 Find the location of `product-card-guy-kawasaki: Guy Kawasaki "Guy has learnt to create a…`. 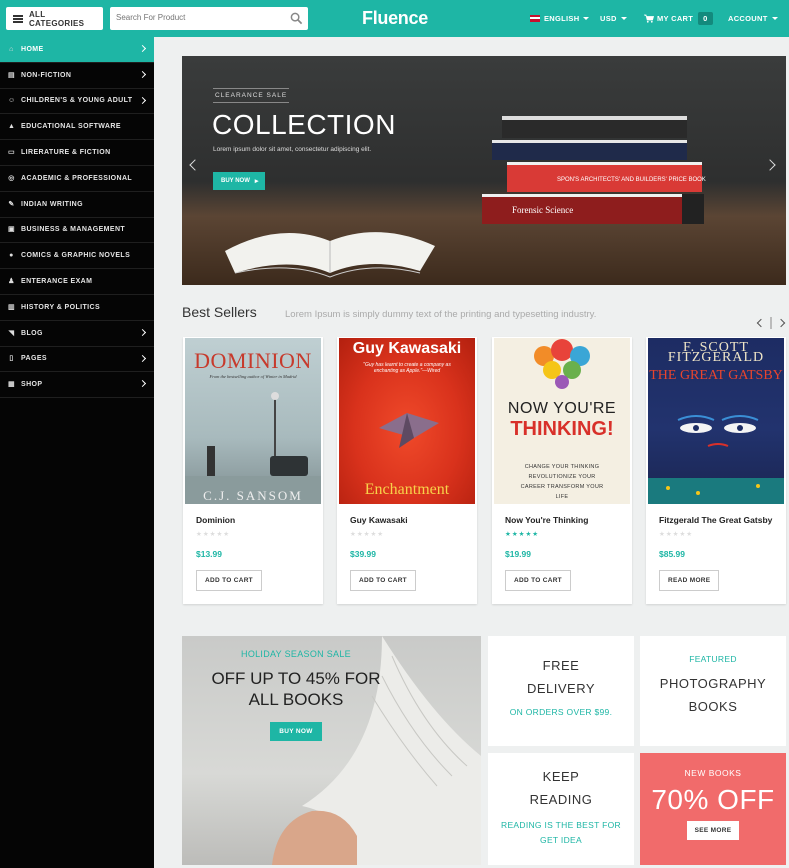

product-card-guy-kawasaki: Guy Kawasaki "Guy has learnt to create a… is located at coordinates (407, 470).